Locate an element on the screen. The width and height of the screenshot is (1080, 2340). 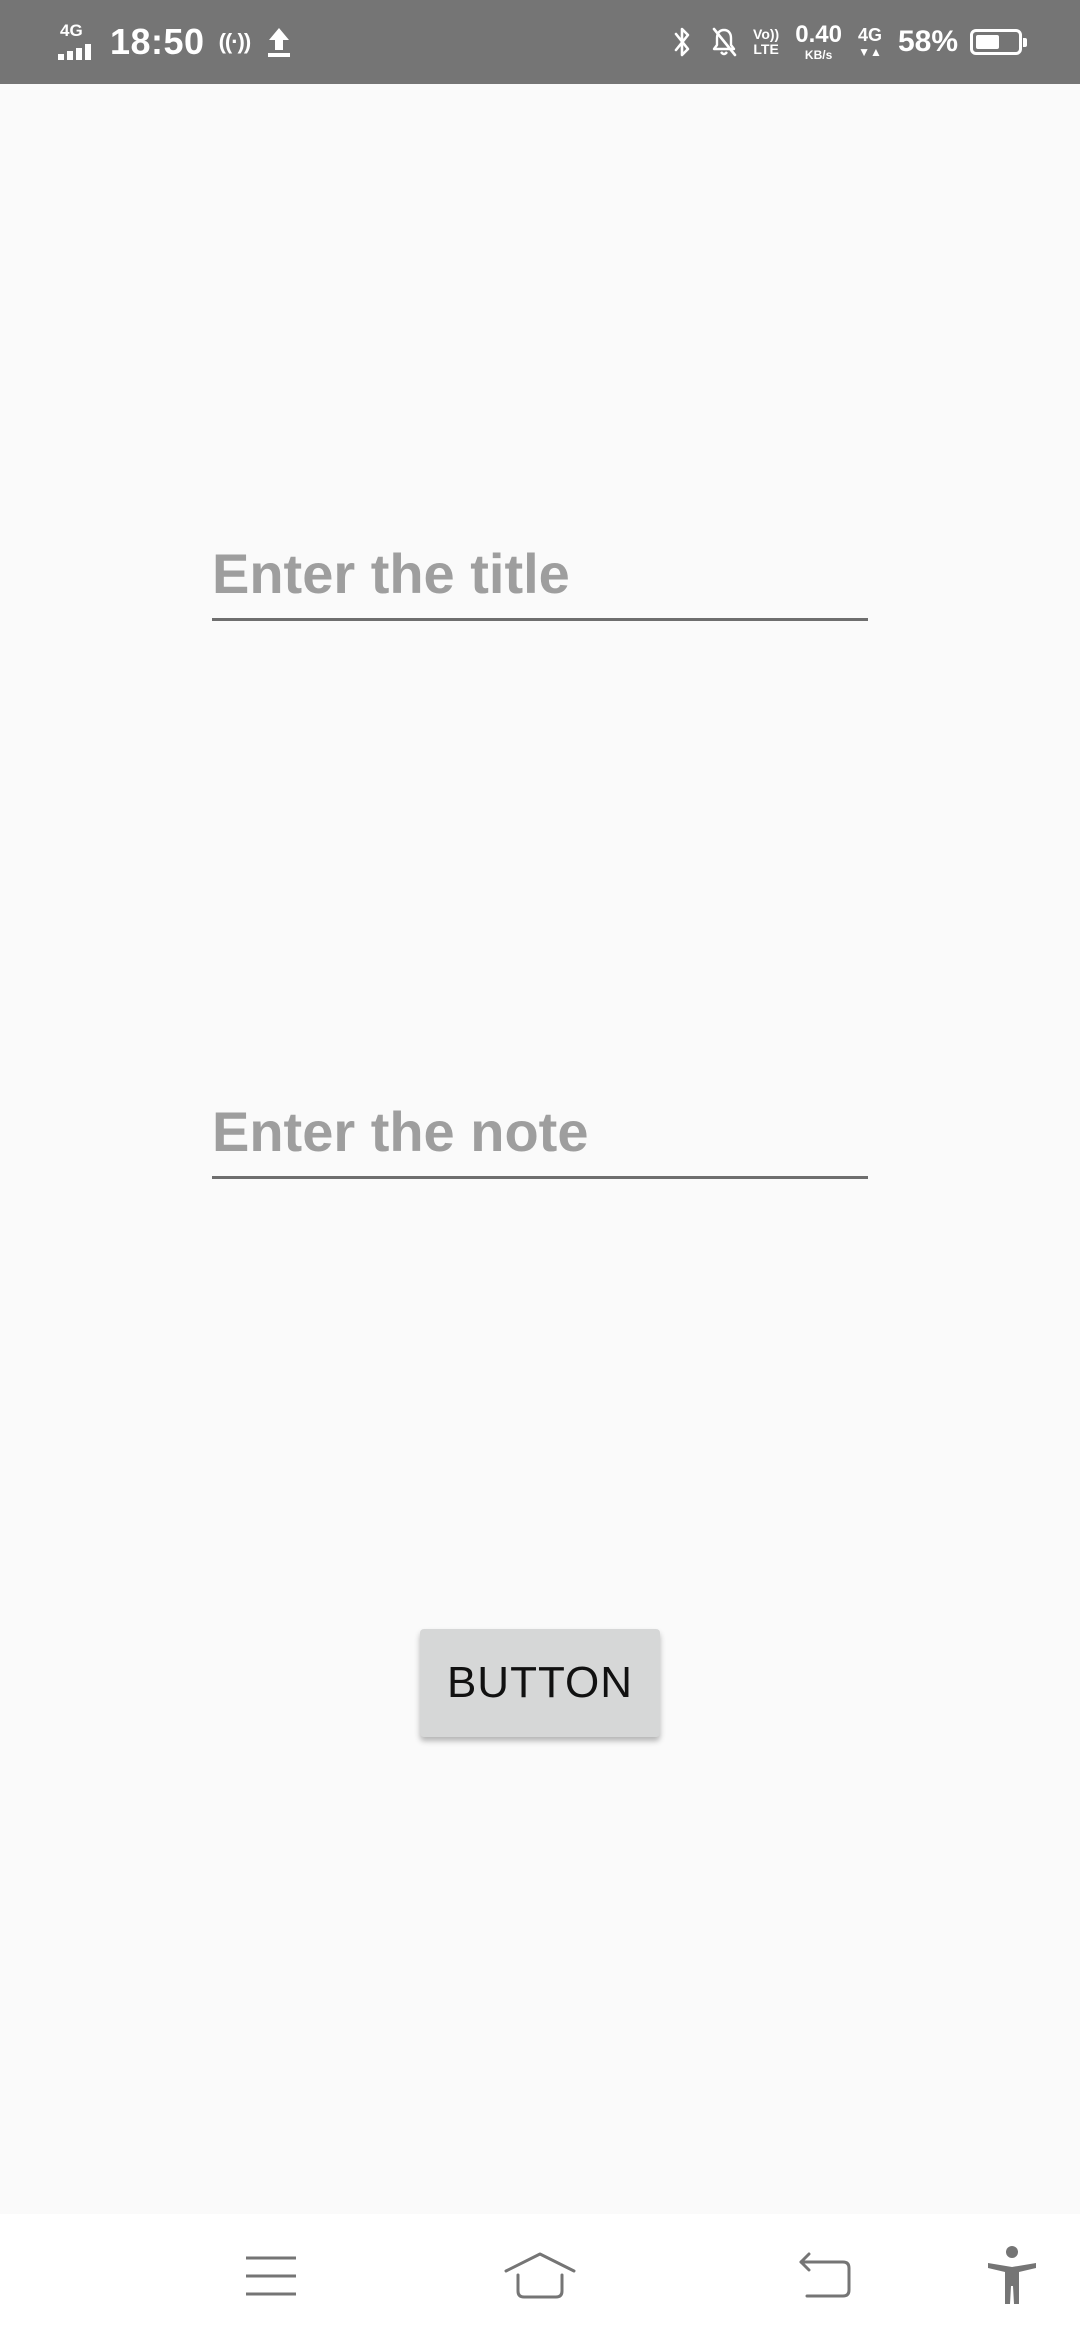
navigation-bar is located at coordinates (540, 2277).